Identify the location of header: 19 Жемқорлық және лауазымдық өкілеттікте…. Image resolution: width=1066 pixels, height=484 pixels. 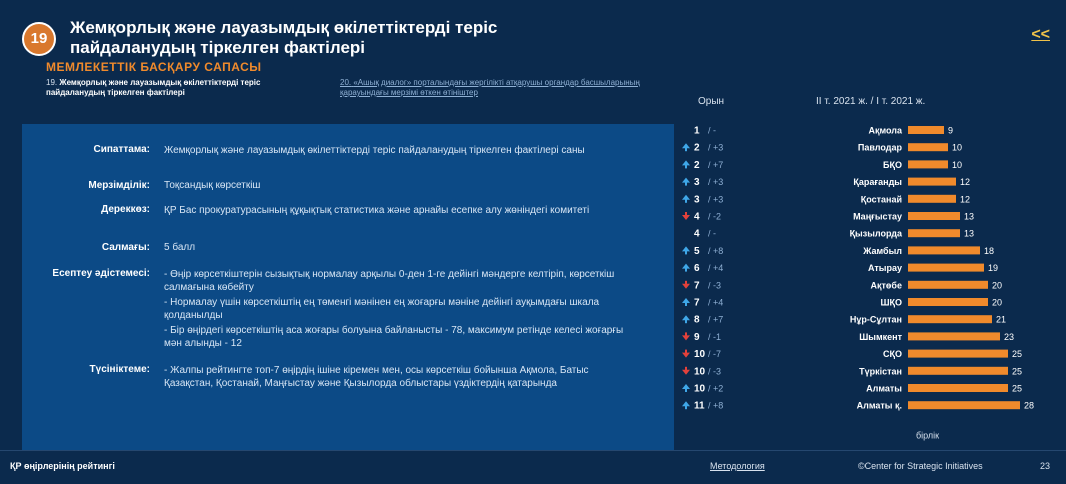
(533, 29).